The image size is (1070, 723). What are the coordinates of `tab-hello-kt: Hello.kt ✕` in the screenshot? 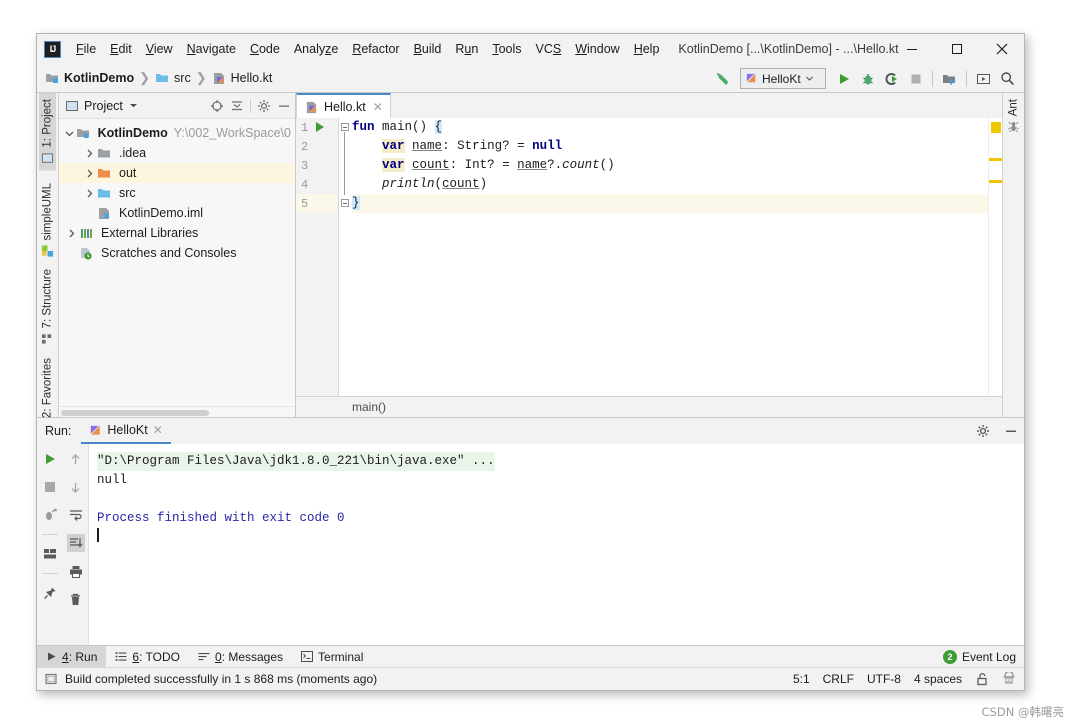 It's located at (343, 105).